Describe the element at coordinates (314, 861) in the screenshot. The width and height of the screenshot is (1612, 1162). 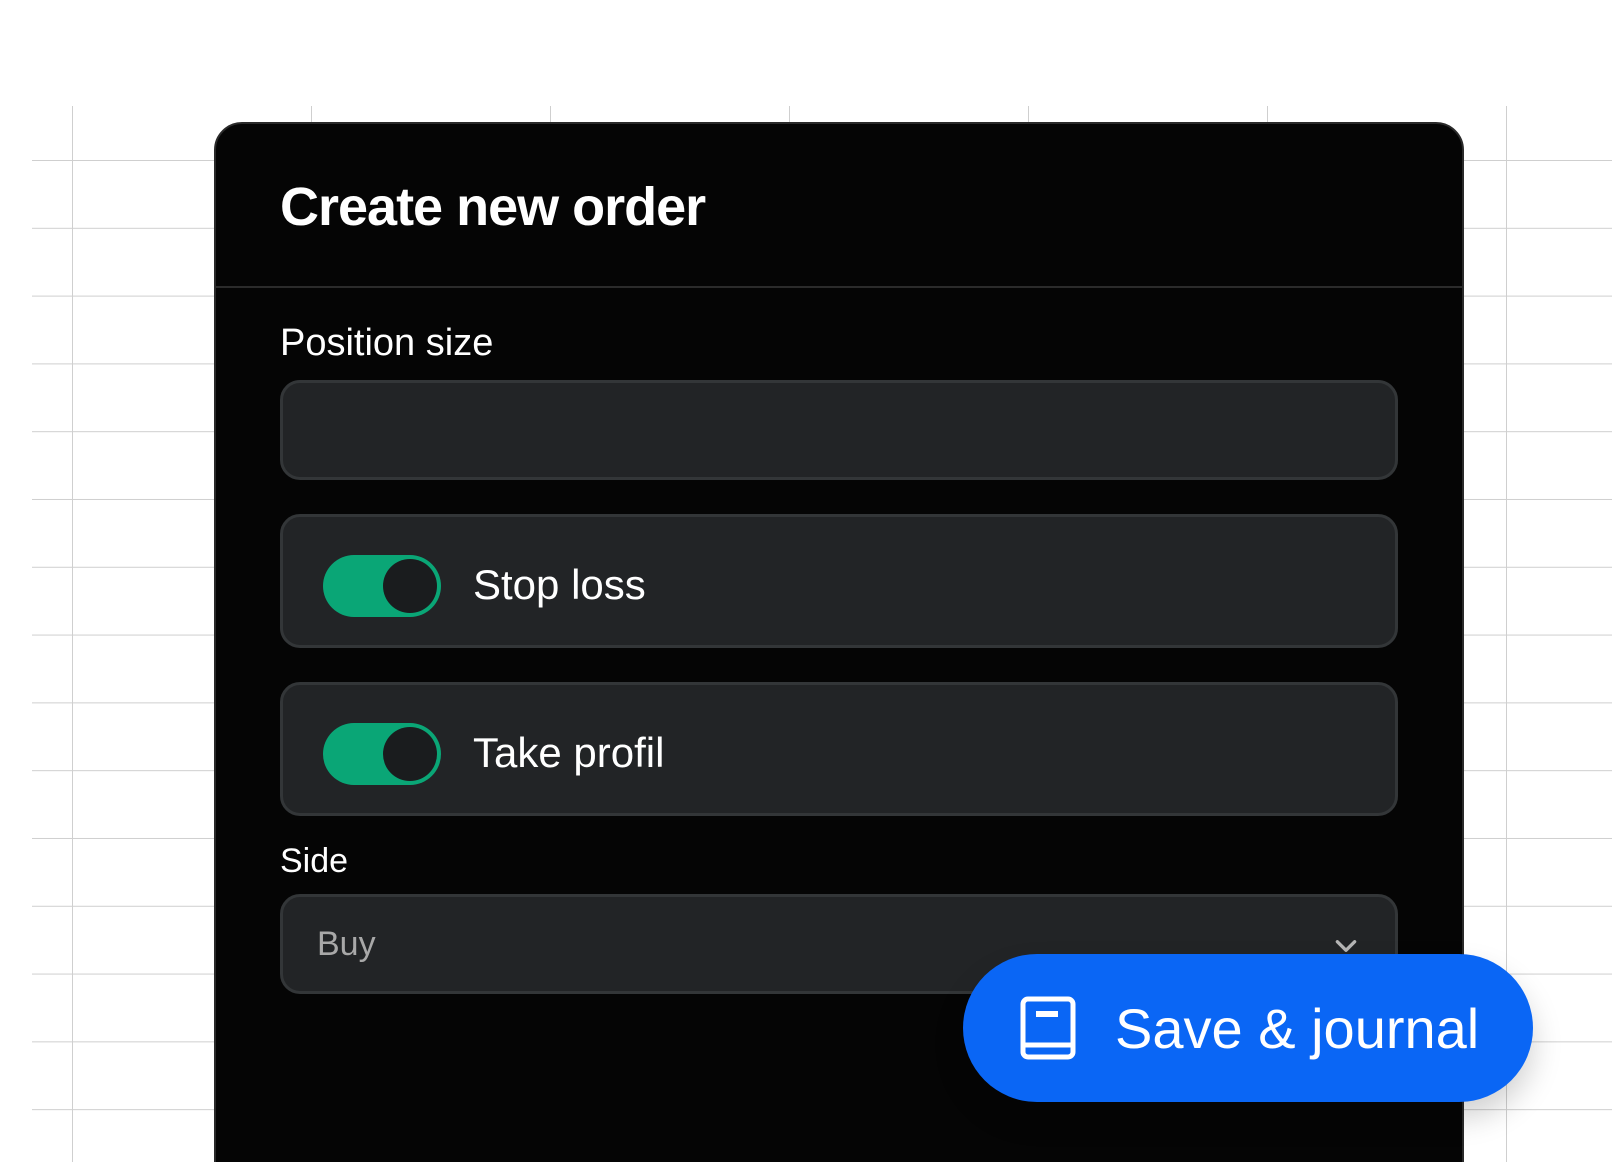
I see `side-label: Side` at that location.